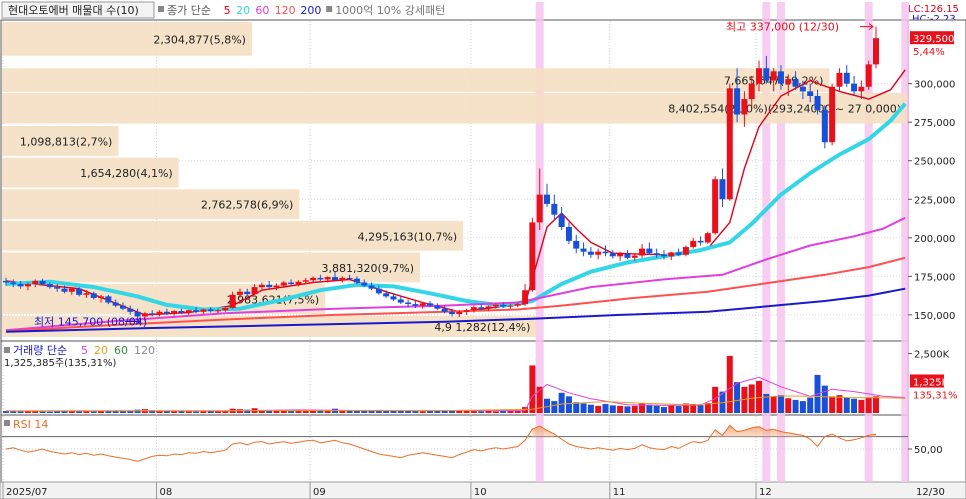 The height and width of the screenshot is (499, 966). What do you see at coordinates (931, 382) in the screenshot?
I see `last-volume-label: 1,325K` at bounding box center [931, 382].